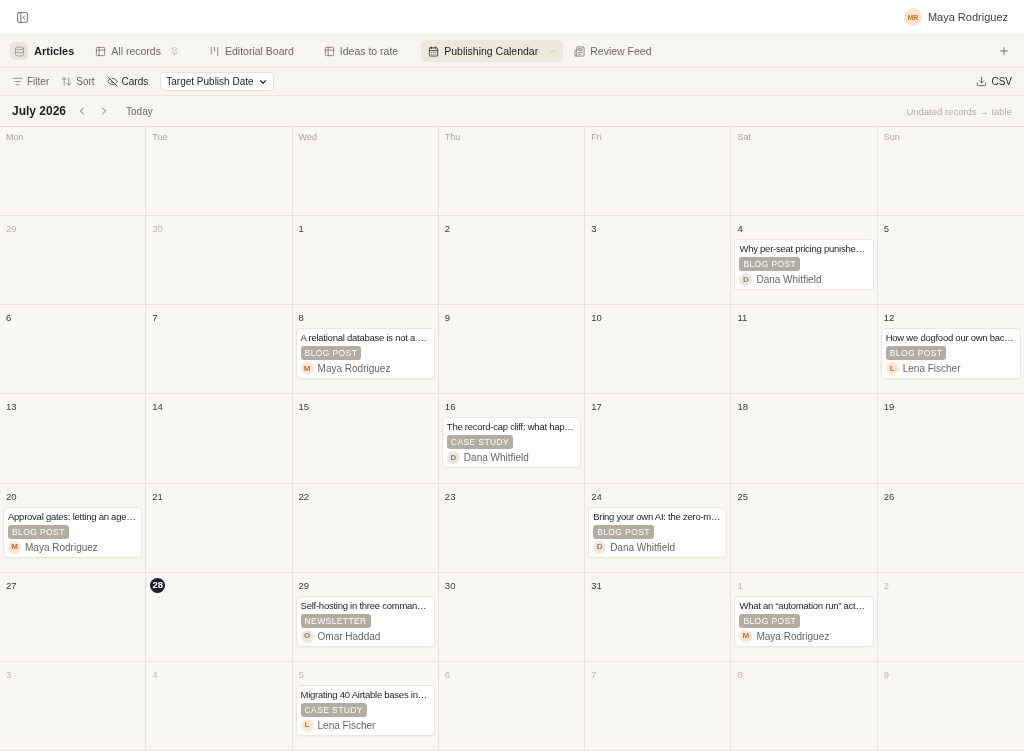  Describe the element at coordinates (11, 407) in the screenshot. I see `day-number: 13` at that location.